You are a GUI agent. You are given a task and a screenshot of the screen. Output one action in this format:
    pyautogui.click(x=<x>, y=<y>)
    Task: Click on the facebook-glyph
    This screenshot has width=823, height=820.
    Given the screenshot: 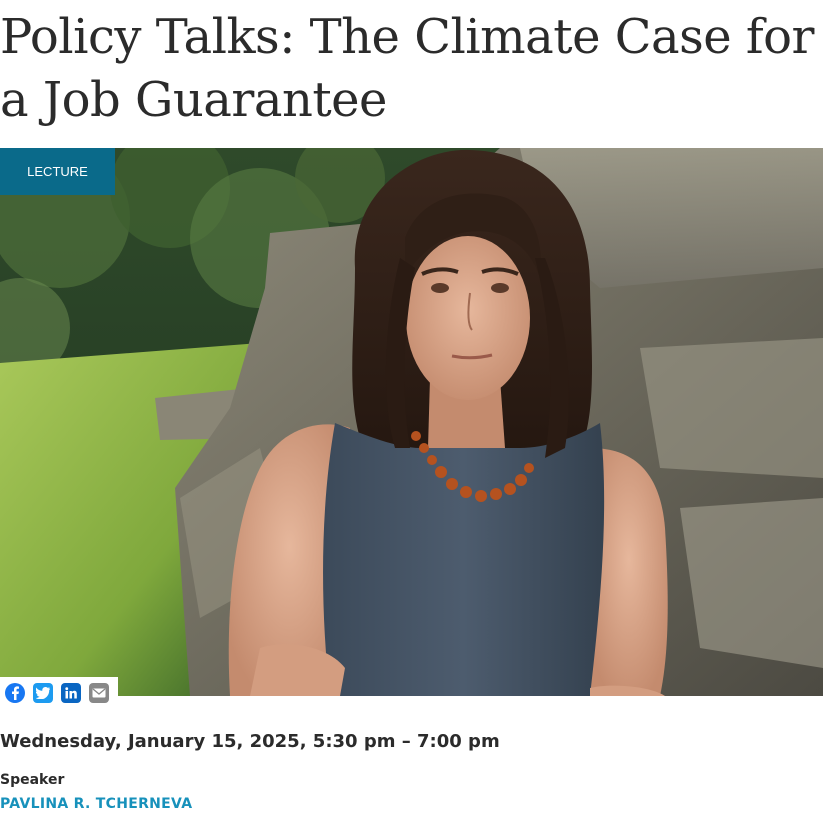 What is the action you would take?
    pyautogui.click(x=15, y=693)
    